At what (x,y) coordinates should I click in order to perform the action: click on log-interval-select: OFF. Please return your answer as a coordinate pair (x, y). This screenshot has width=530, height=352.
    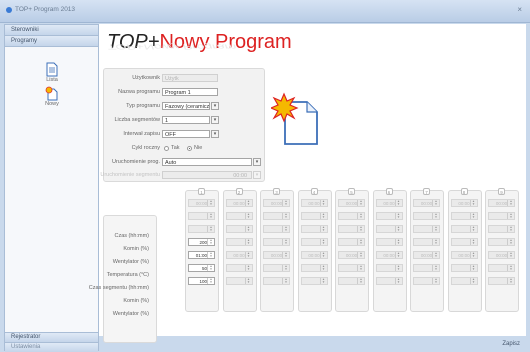
    Looking at the image, I should click on (186, 134).